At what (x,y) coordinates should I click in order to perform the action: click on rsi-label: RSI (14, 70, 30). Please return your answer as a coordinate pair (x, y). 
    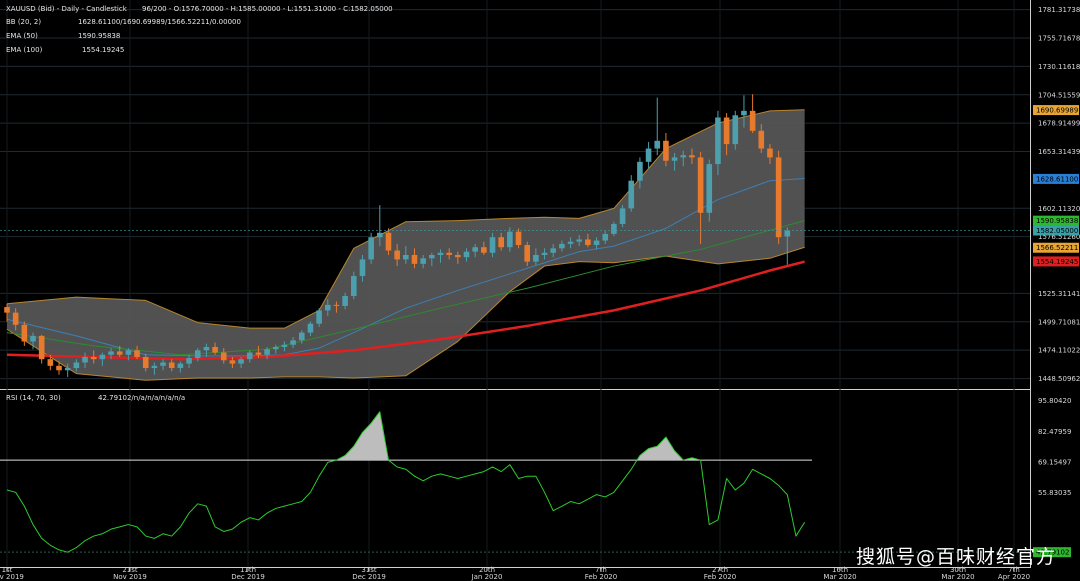
    Looking at the image, I should click on (33, 398).